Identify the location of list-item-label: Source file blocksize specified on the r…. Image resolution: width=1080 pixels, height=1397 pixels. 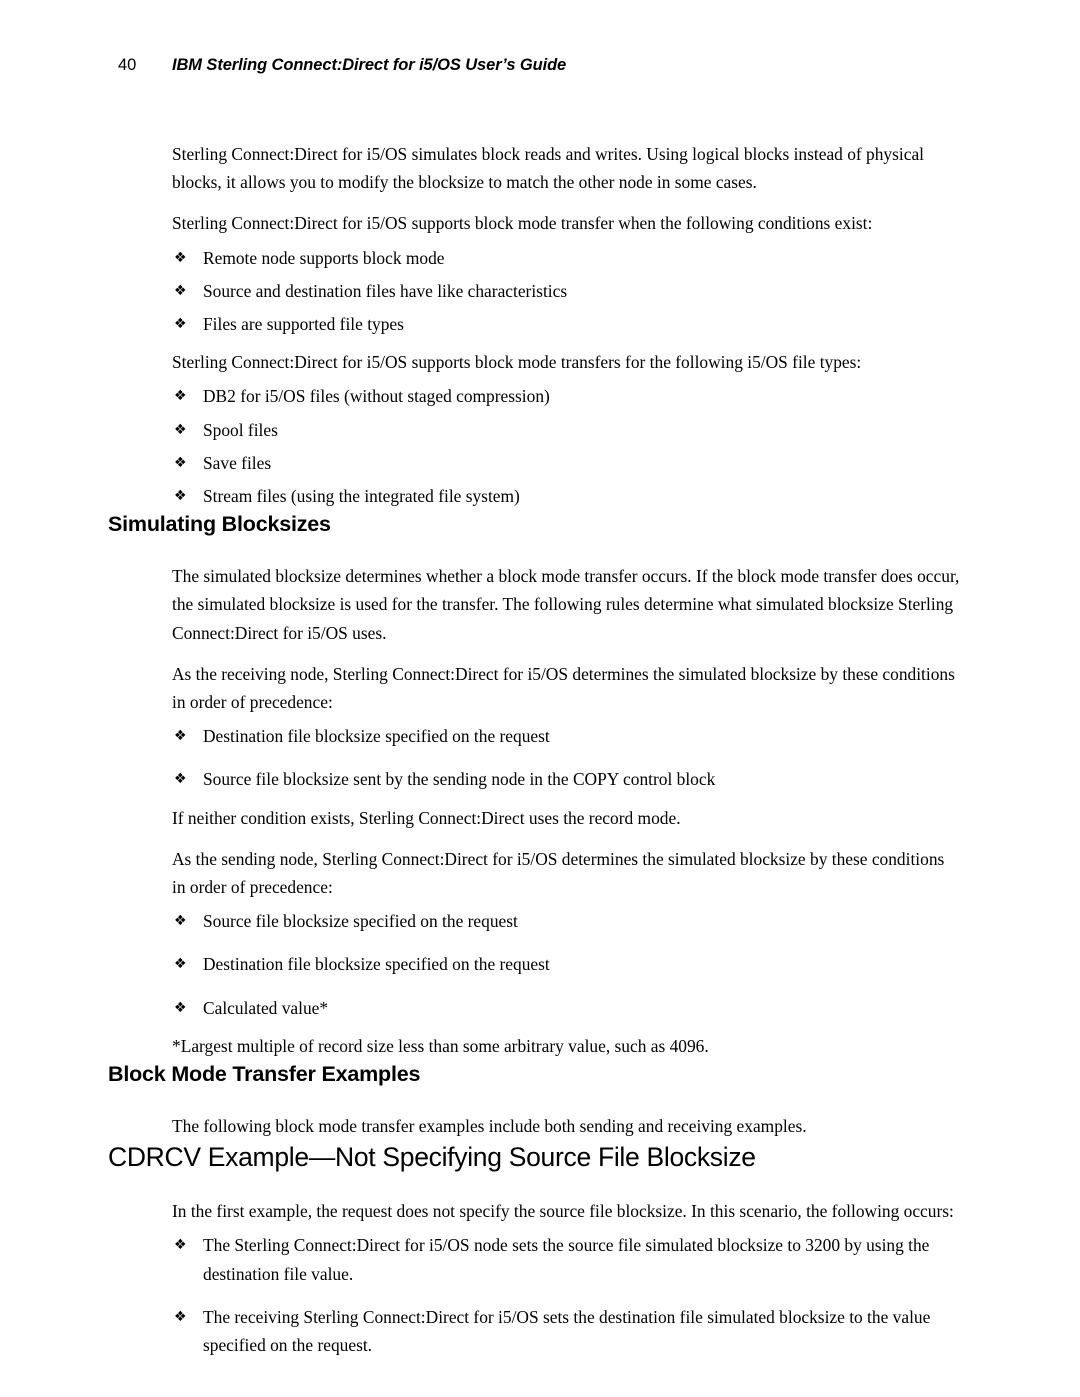
(360, 921).